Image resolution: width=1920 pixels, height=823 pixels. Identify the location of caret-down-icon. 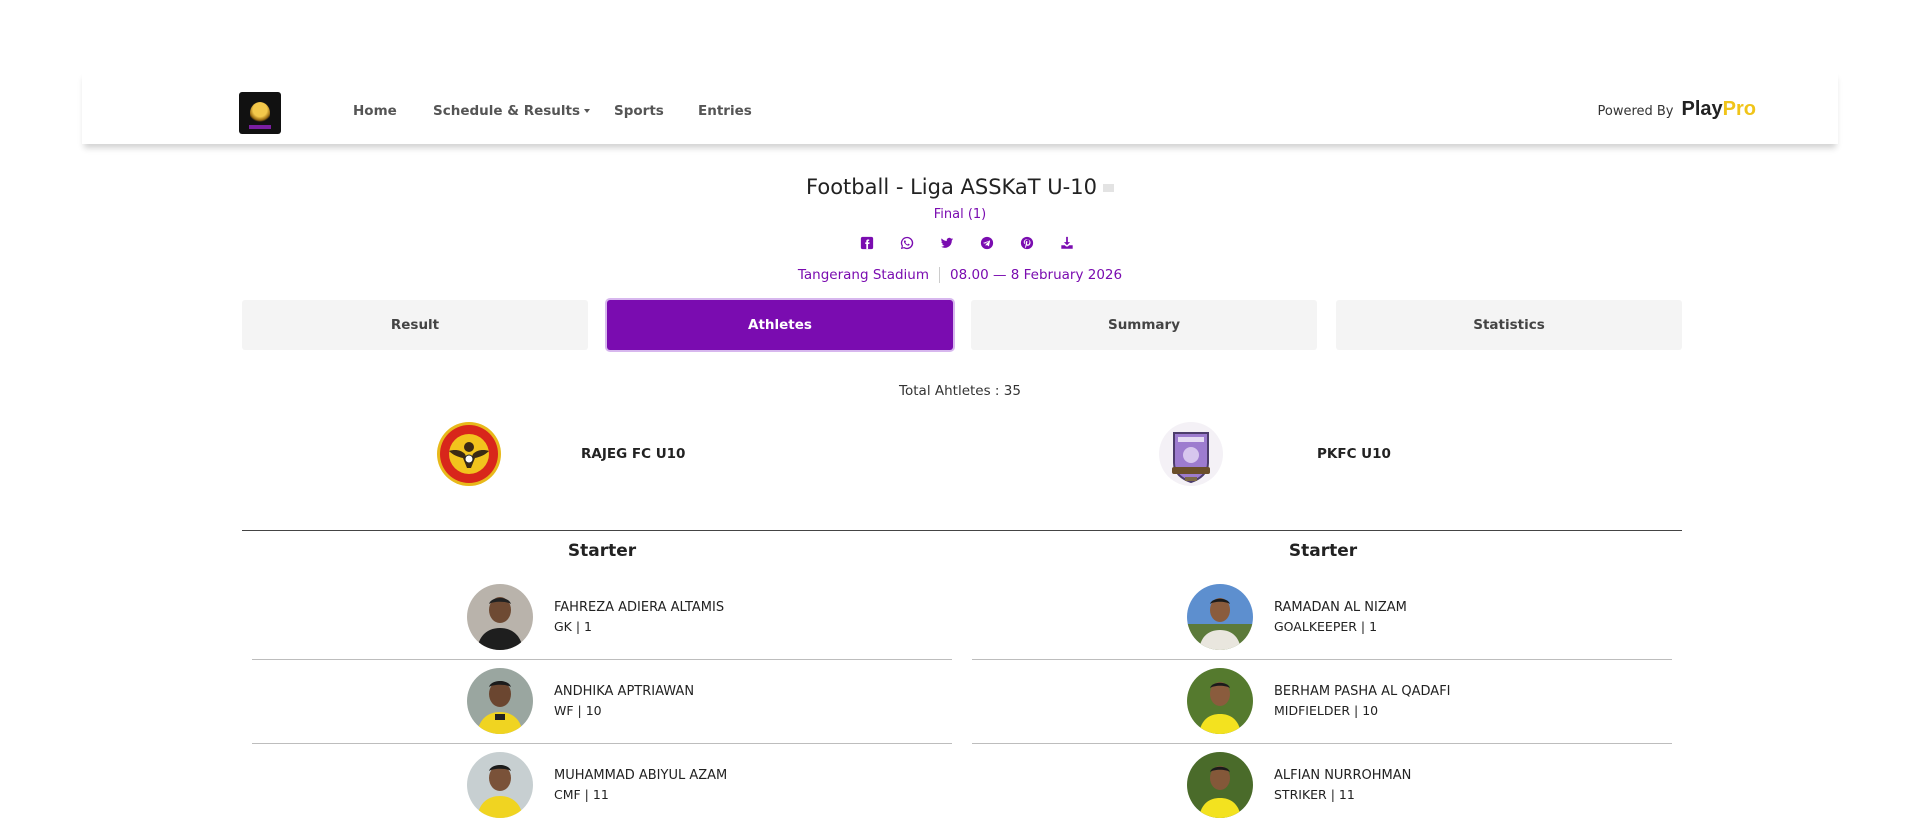
(587, 111).